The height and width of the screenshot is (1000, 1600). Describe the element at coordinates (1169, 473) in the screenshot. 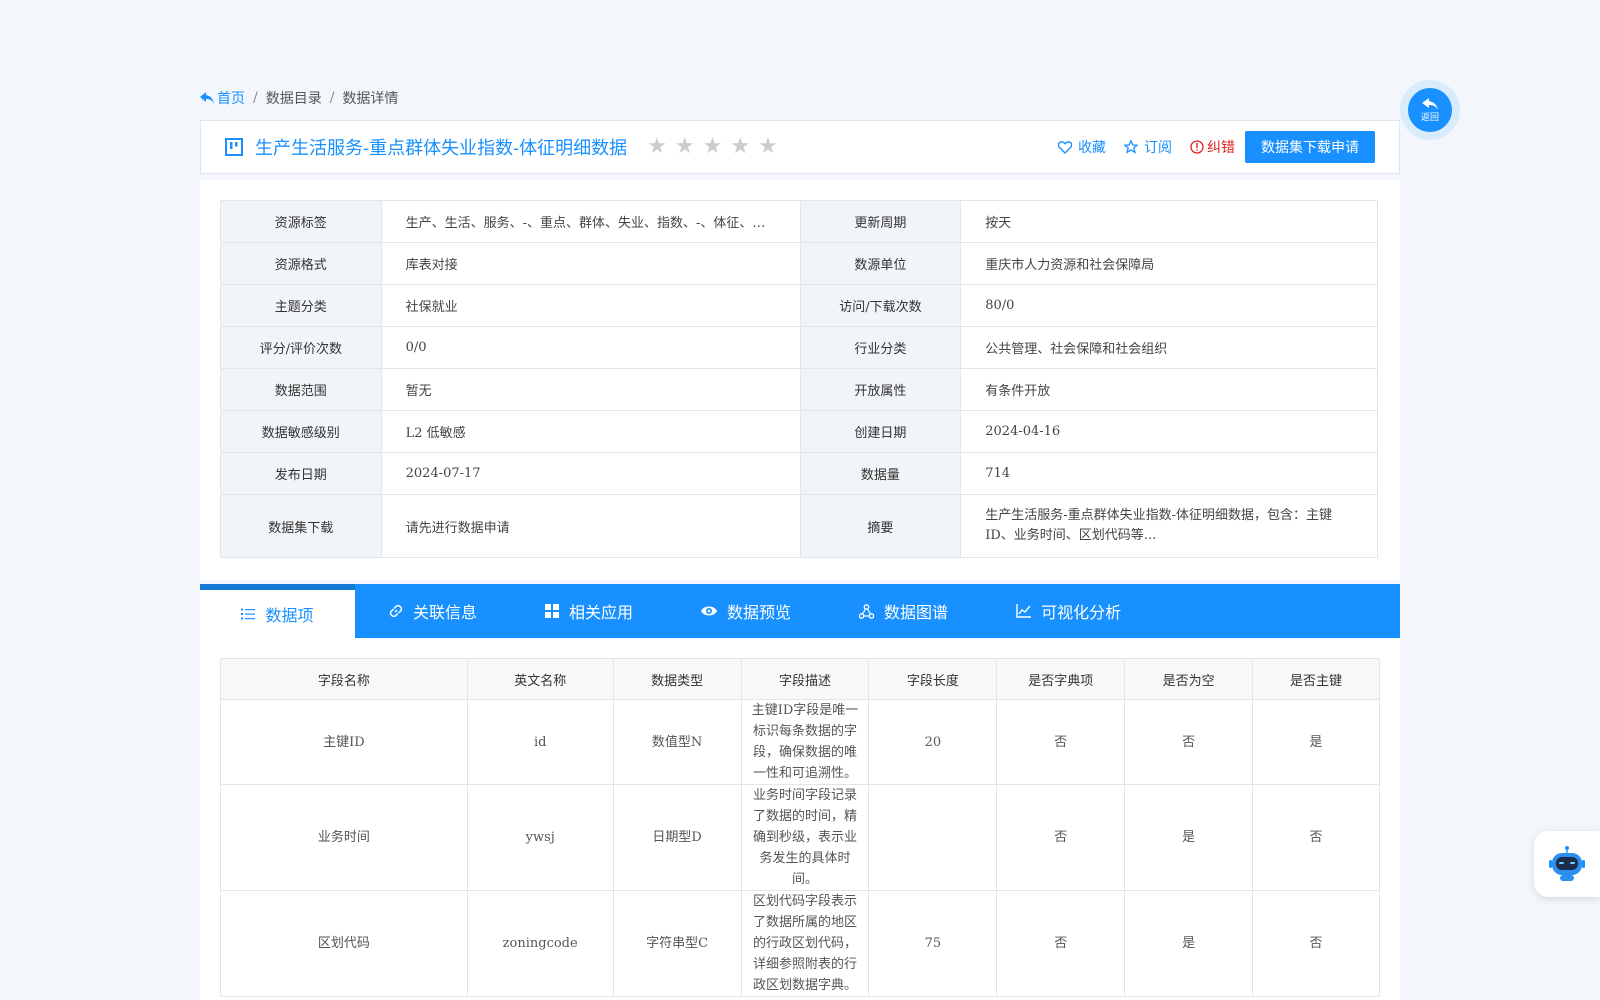

I see `info-value: 714` at that location.